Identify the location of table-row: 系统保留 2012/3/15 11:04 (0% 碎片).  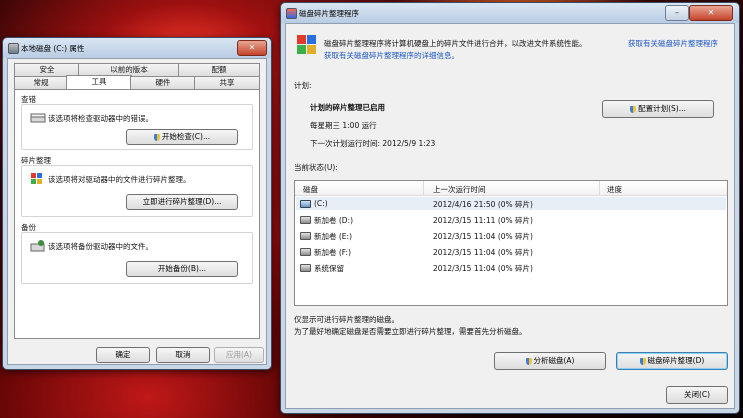
(511, 267).